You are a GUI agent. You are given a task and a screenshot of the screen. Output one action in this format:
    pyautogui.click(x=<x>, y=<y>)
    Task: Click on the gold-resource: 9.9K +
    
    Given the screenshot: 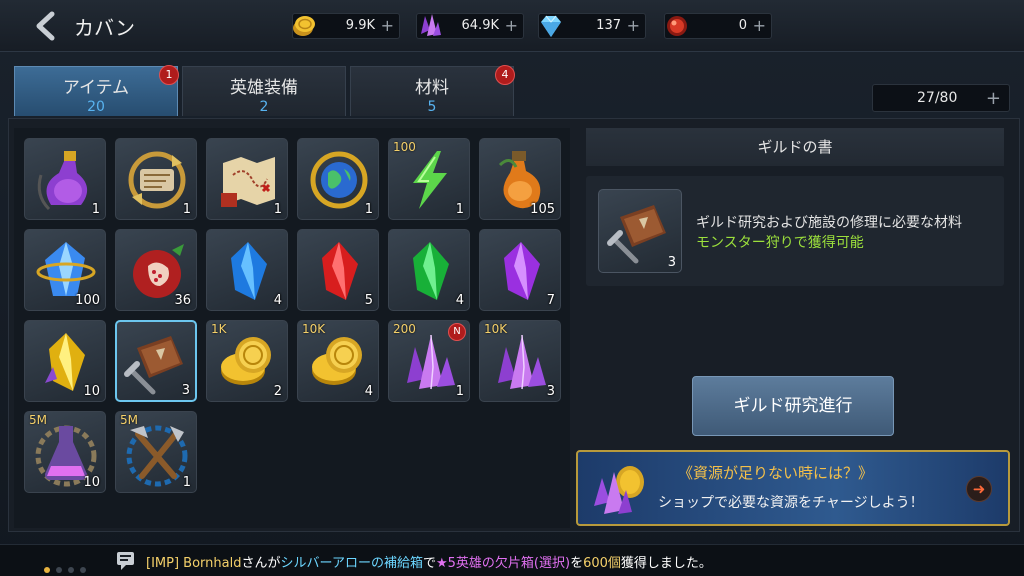 What is the action you would take?
    pyautogui.click(x=346, y=26)
    